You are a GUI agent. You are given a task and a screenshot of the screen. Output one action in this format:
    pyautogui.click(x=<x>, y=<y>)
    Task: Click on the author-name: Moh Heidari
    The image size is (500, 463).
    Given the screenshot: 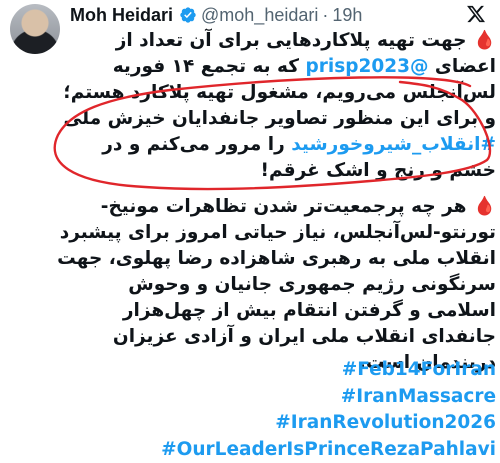 What is the action you would take?
    pyautogui.click(x=121, y=15)
    